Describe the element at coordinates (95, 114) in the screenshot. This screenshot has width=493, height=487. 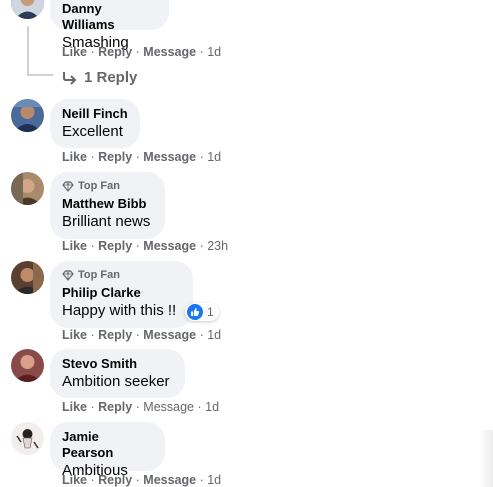
I see `commenter-name: Neill Finch` at that location.